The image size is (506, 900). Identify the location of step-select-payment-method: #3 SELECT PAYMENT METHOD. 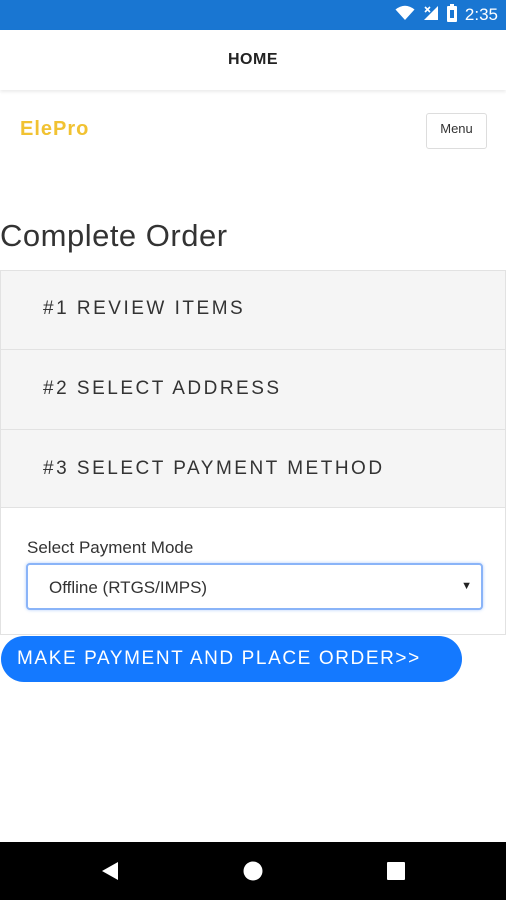
(253, 469).